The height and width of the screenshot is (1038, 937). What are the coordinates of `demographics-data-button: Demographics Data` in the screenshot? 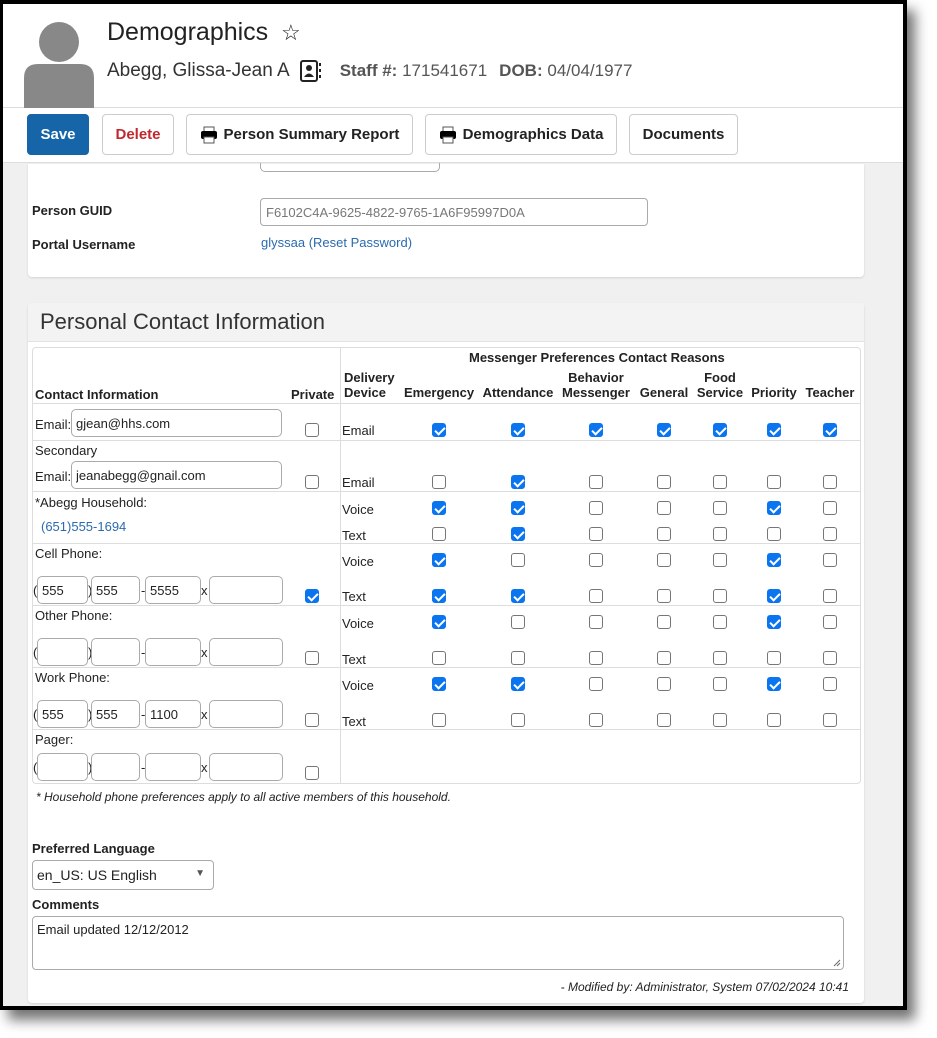 It's located at (521, 134).